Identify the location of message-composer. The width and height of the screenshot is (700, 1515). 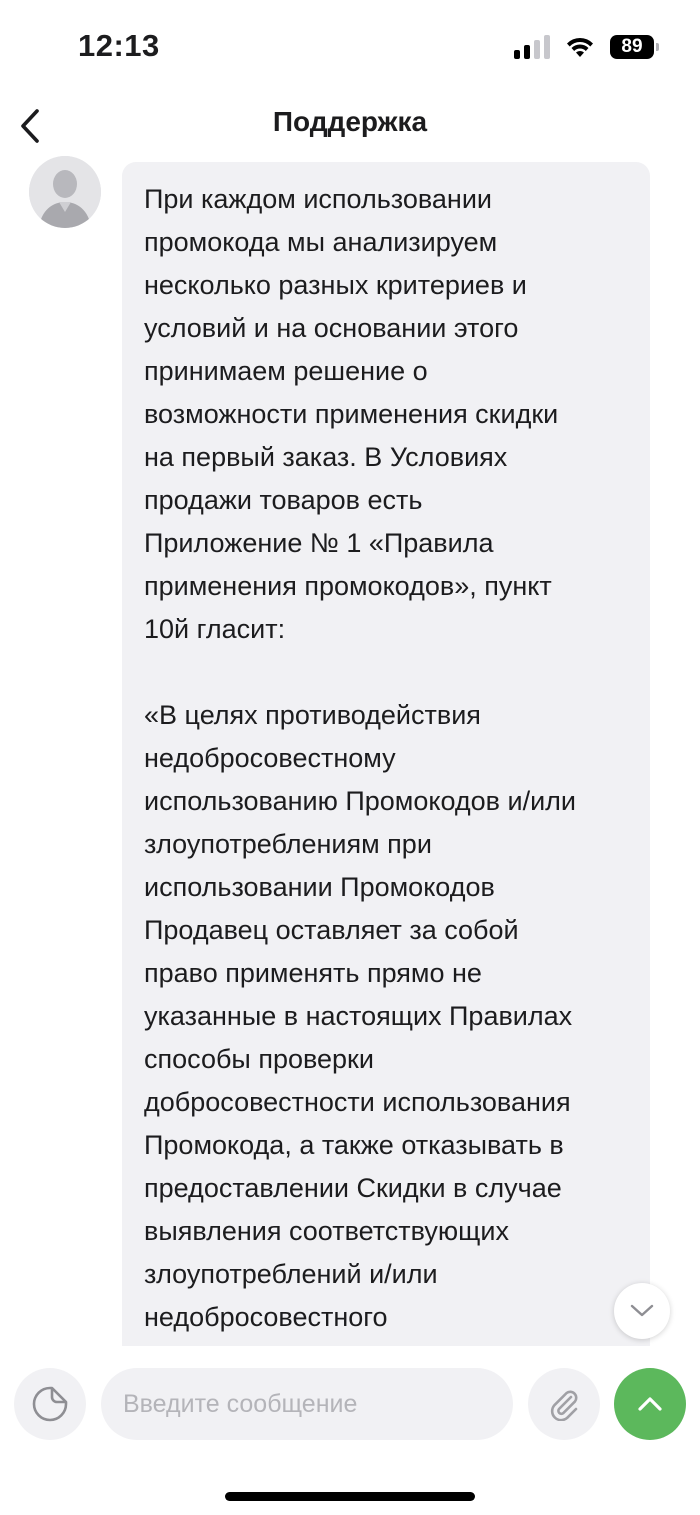
(350, 1401).